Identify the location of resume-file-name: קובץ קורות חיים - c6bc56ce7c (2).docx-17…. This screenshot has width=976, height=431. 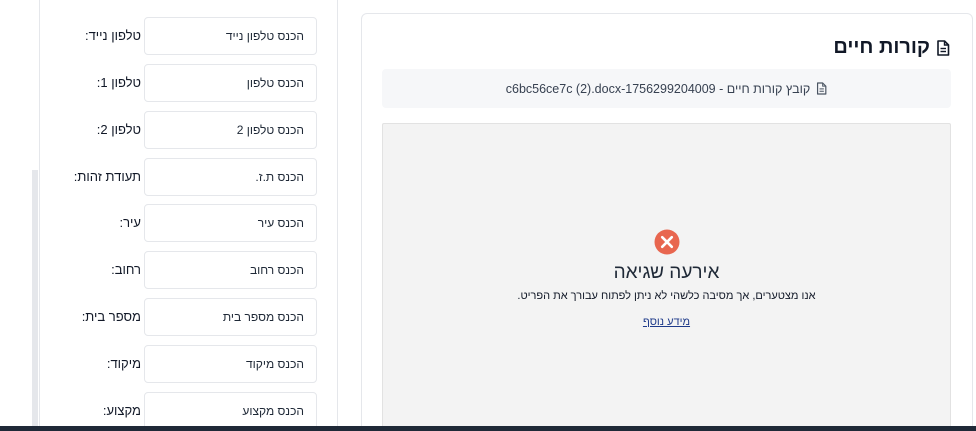
(658, 89).